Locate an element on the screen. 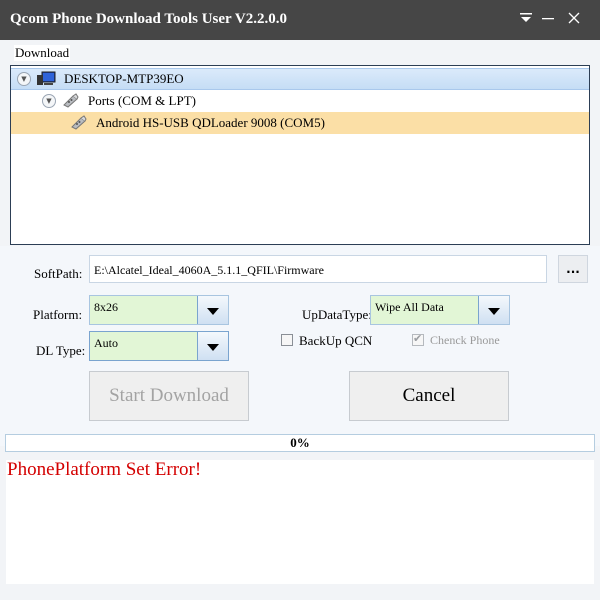 The height and width of the screenshot is (600, 600). platform-label: Platform: is located at coordinates (58, 314).